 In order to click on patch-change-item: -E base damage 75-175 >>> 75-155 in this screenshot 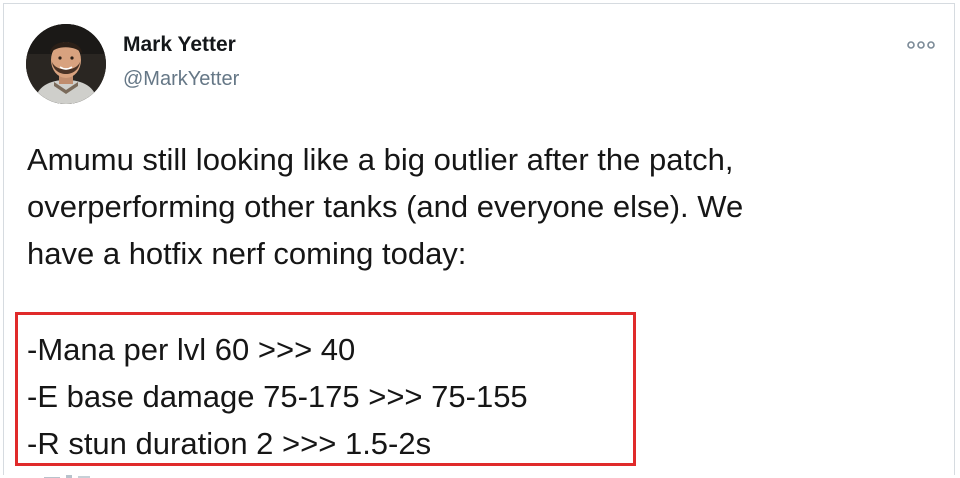, I will do `click(277, 396)`.